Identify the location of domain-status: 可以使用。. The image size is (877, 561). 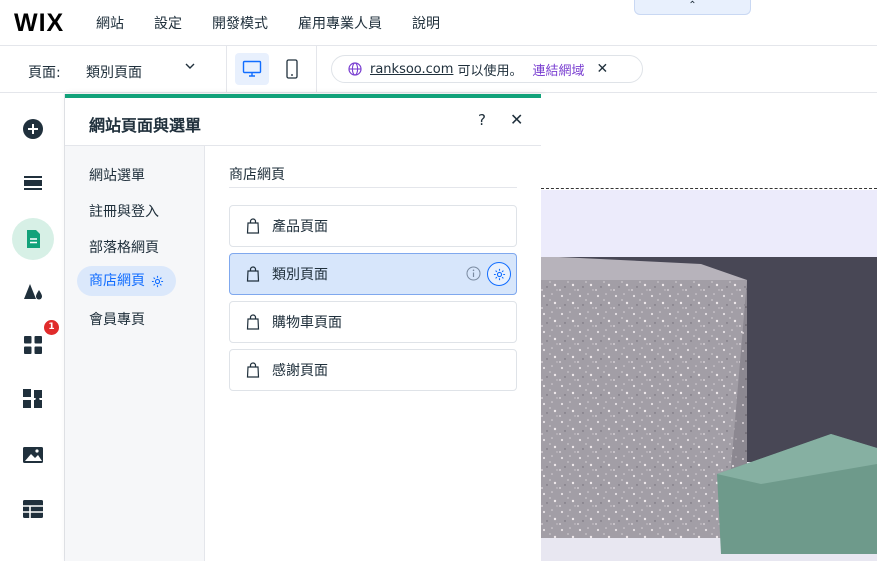
(490, 71).